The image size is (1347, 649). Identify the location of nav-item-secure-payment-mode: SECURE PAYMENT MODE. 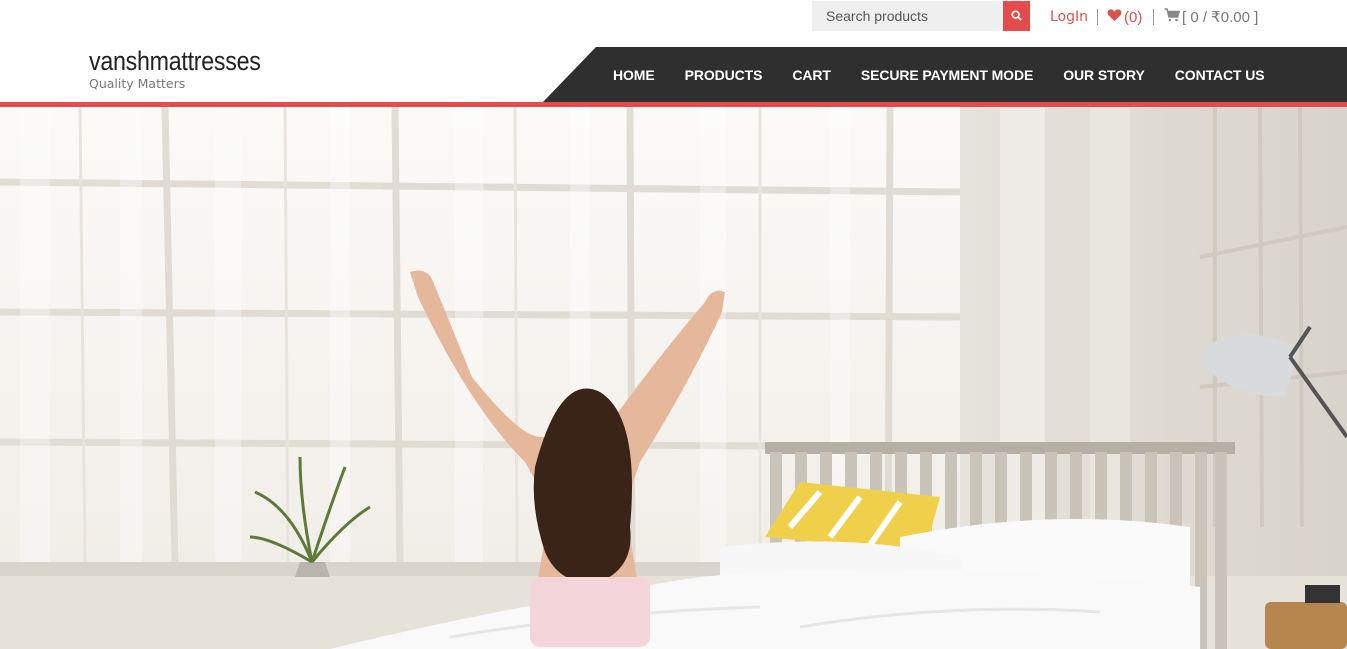
(947, 75).